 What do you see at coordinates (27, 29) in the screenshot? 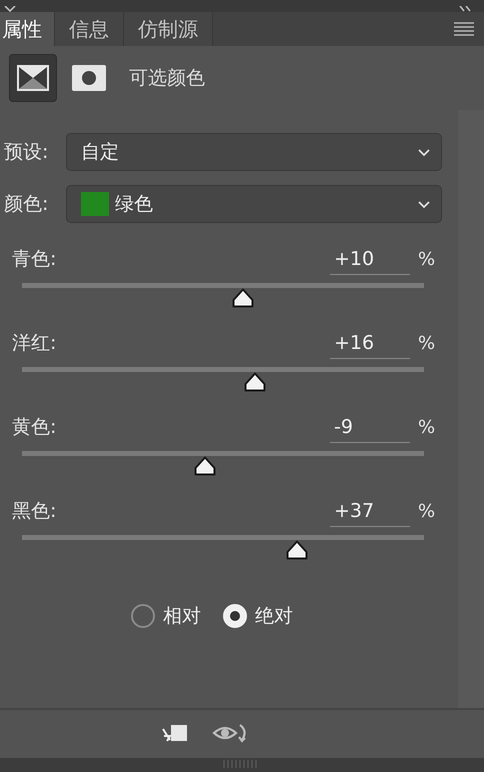
I see `panel-tab: 属性` at bounding box center [27, 29].